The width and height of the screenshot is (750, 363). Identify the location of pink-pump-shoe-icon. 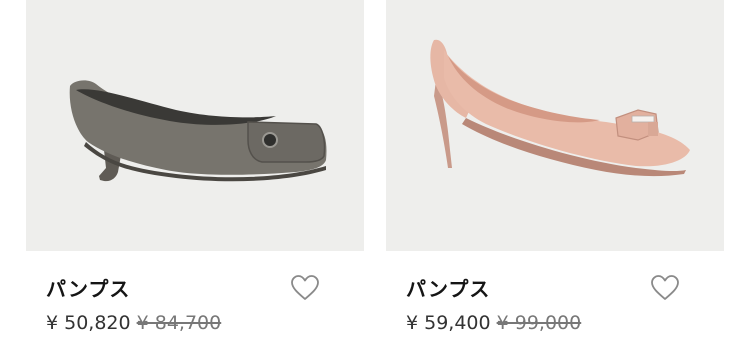
(560, 108).